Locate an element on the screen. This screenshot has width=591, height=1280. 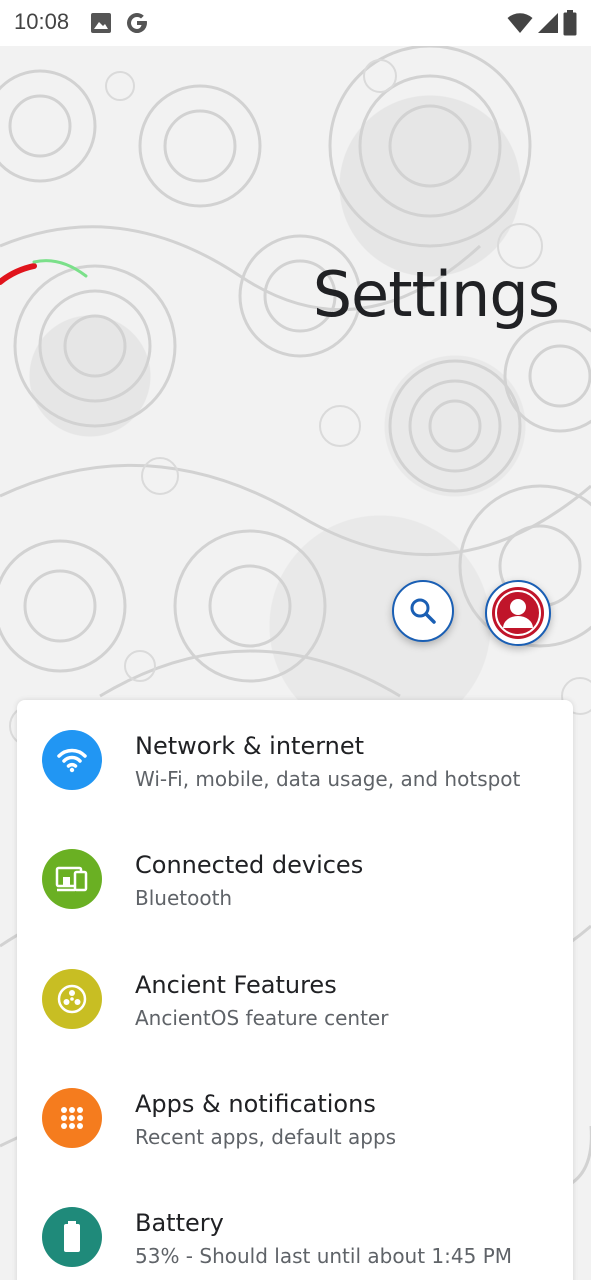
signal-icon is located at coordinates (548, 23).